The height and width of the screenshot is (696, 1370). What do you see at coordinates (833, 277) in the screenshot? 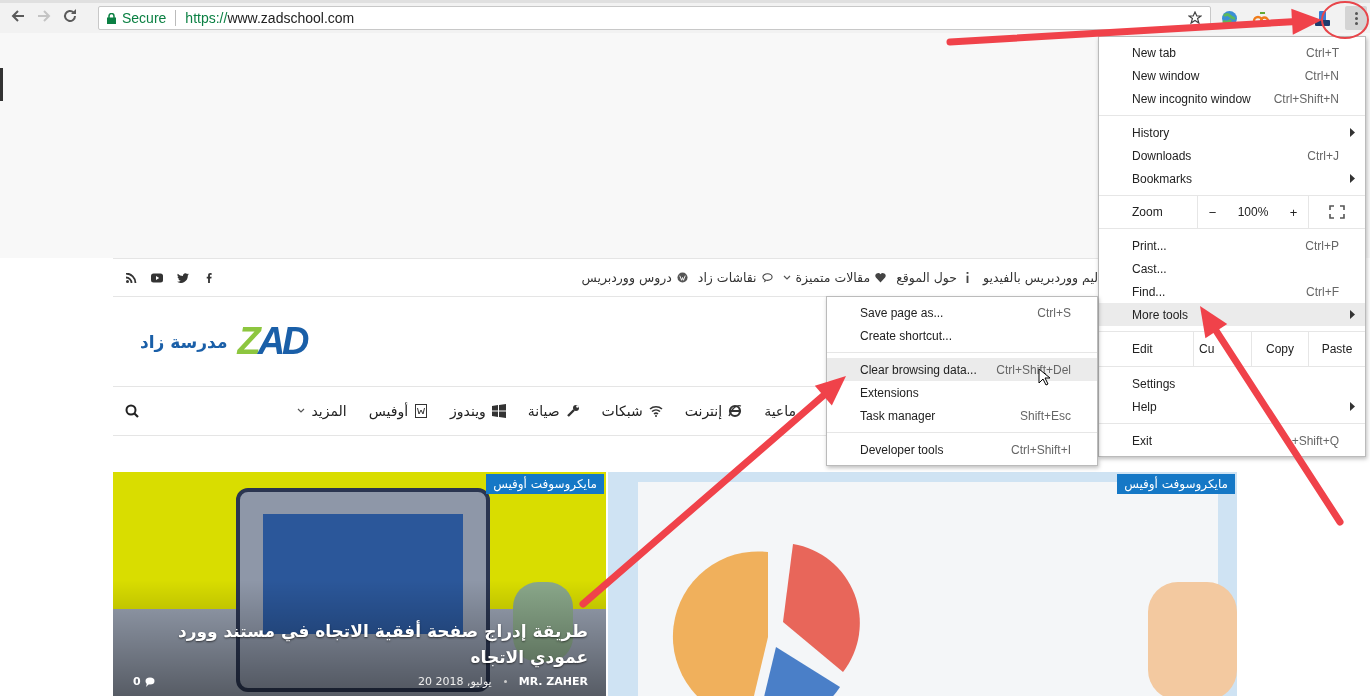
I see `top-link: مقالات متميزة` at bounding box center [833, 277].